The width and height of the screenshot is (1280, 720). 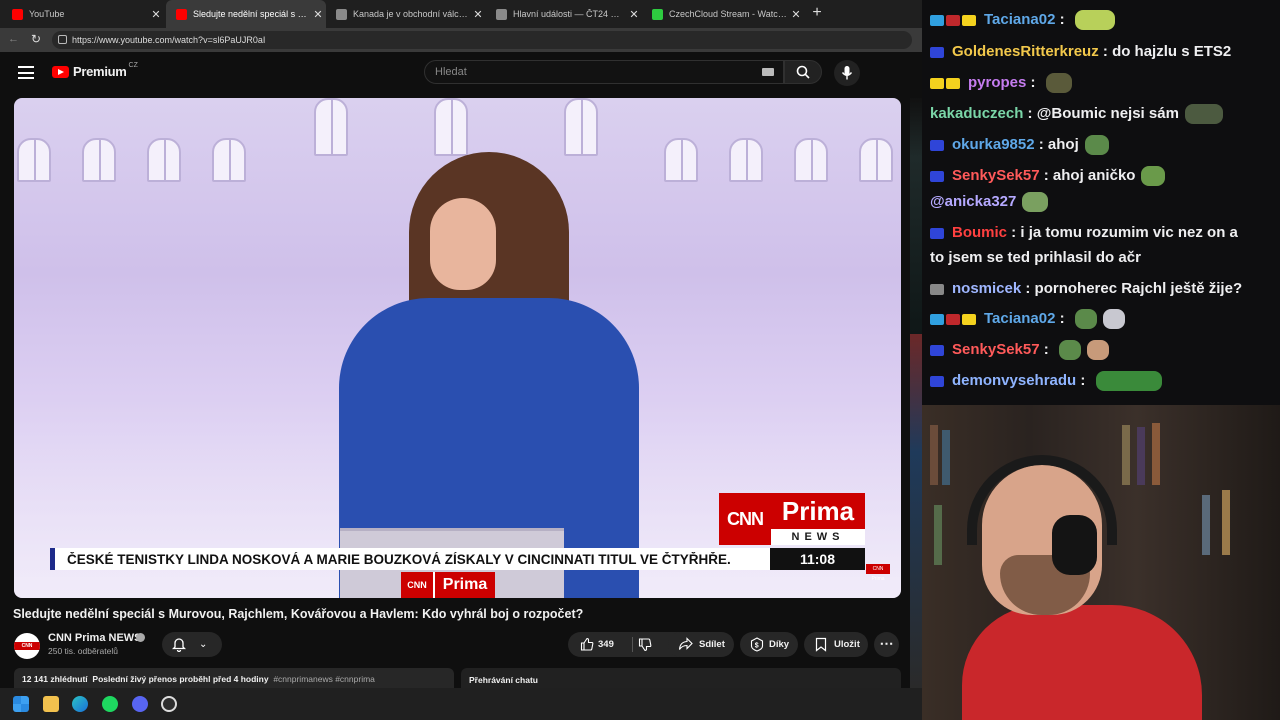 What do you see at coordinates (192, 644) in the screenshot?
I see `notification-button: ⌄` at bounding box center [192, 644].